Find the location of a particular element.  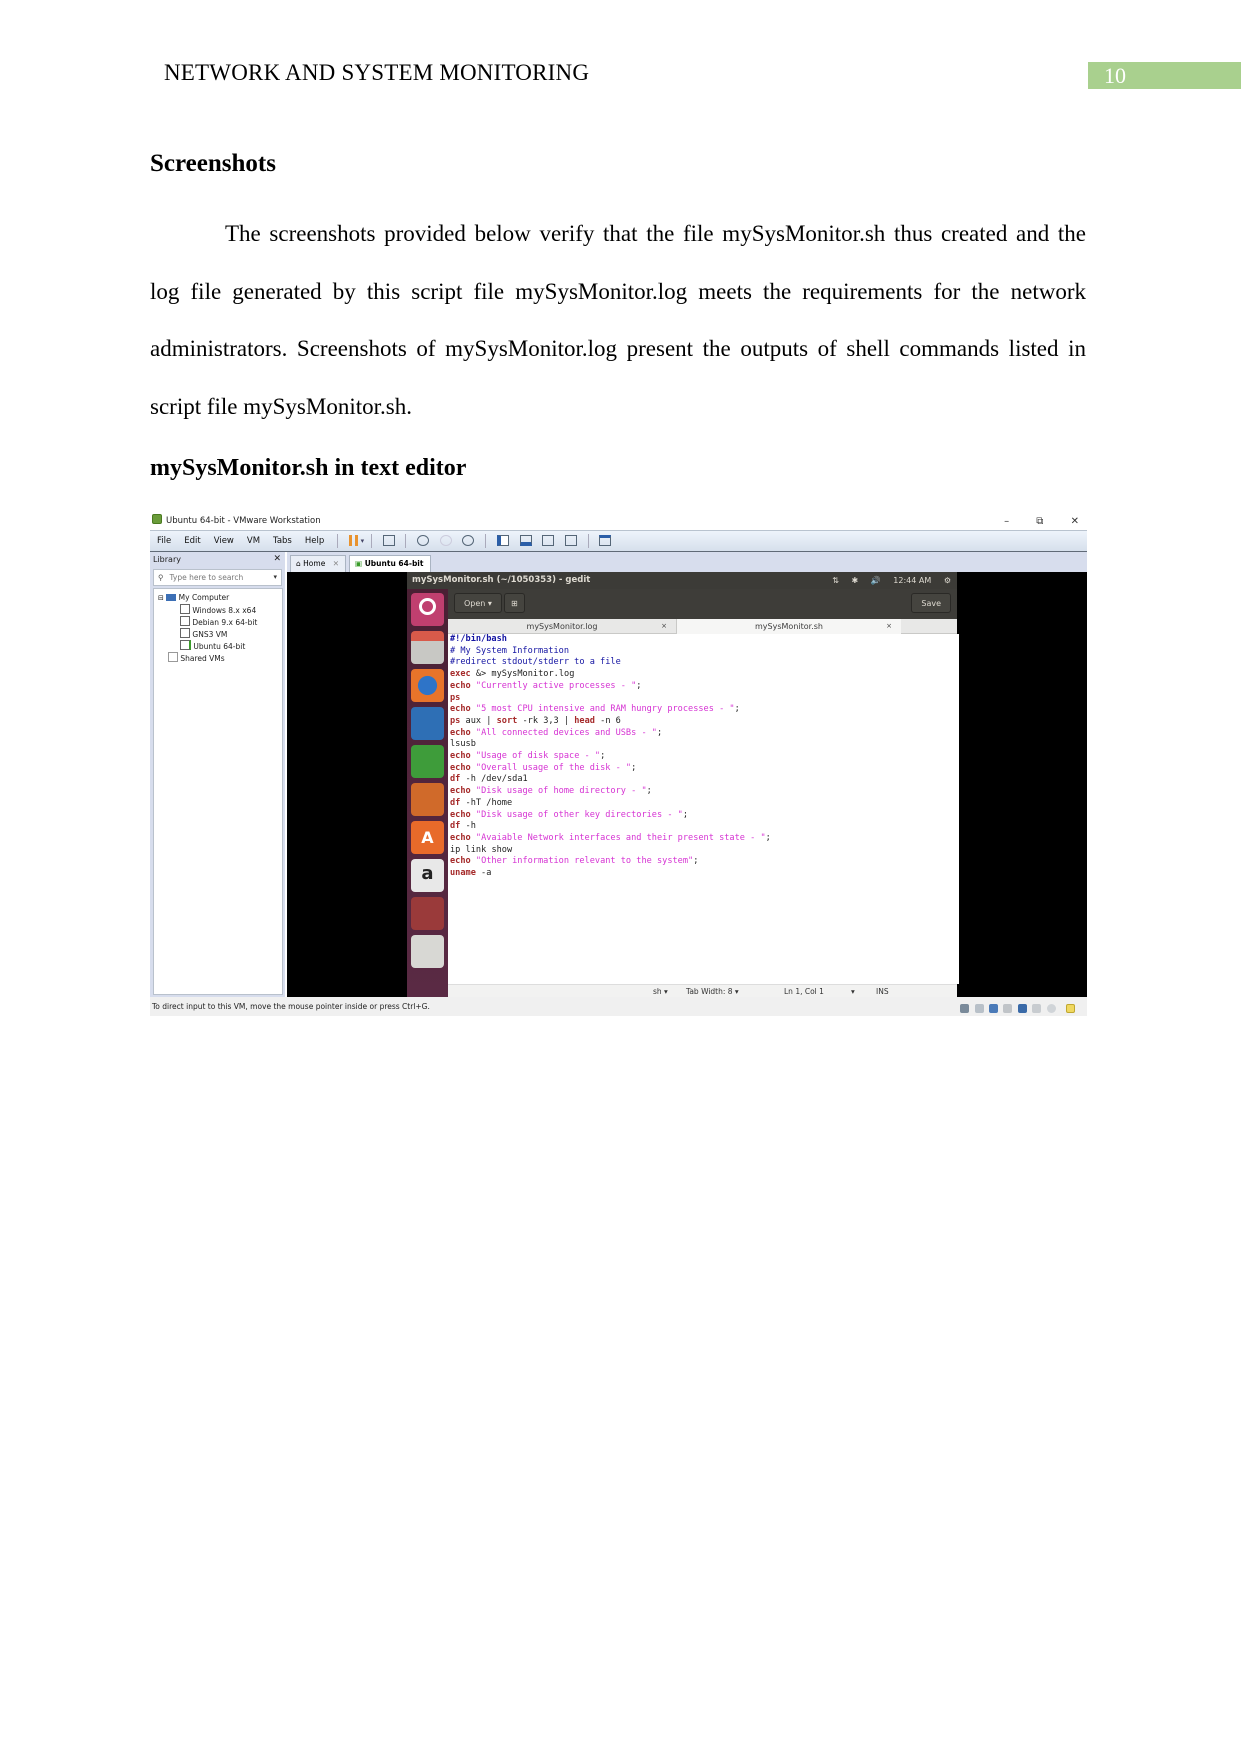

writer-icon is located at coordinates (427, 723).